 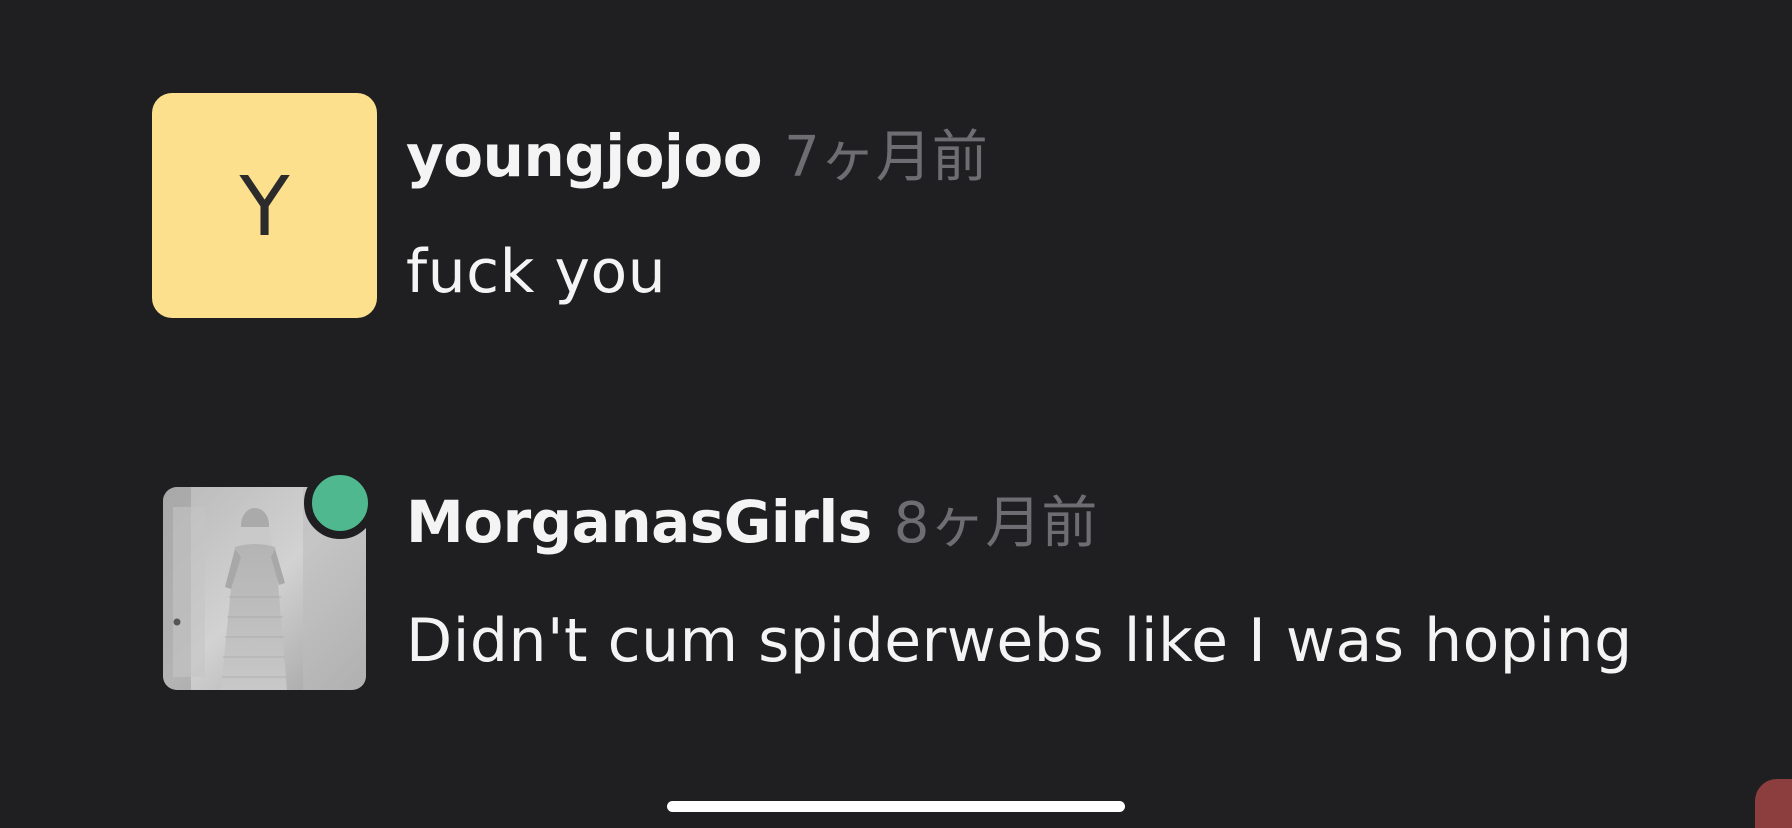 I want to click on username: youngjojoo, so click(x=584, y=156).